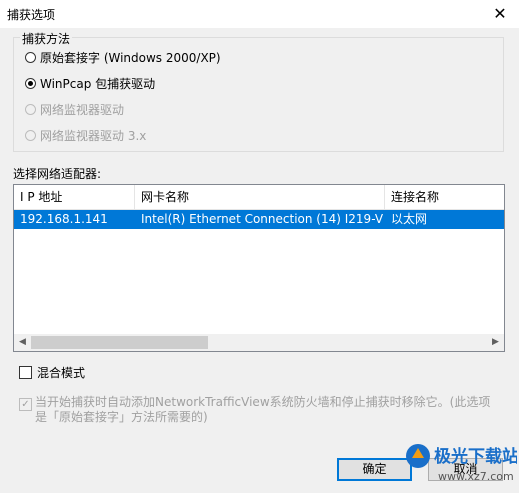 The width and height of the screenshot is (519, 493). I want to click on scroll-right-icon: ▶, so click(495, 342).